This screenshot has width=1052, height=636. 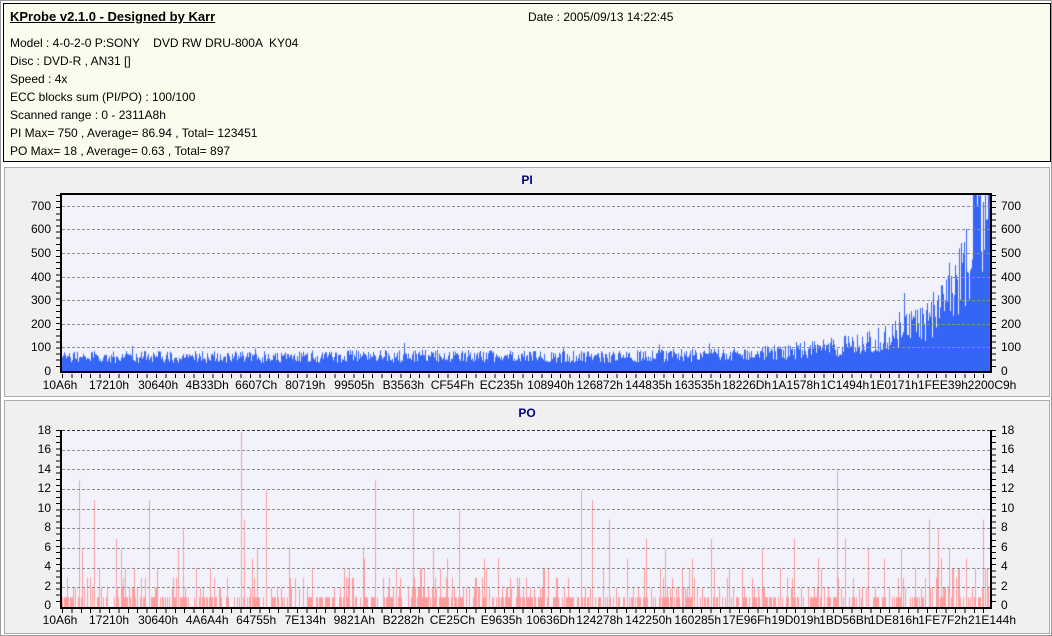 What do you see at coordinates (354, 385) in the screenshot?
I see `x-tick-label: 99505h` at bounding box center [354, 385].